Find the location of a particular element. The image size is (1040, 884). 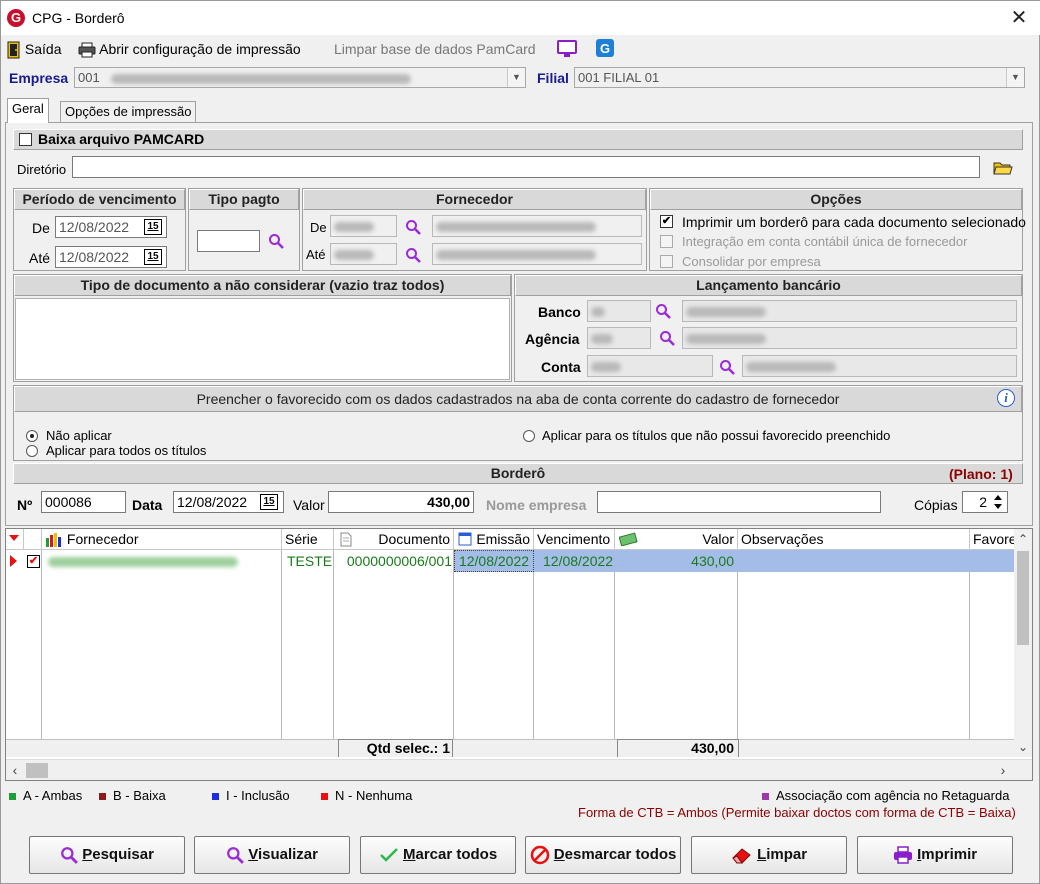

grid-footer is located at coordinates (510, 748).